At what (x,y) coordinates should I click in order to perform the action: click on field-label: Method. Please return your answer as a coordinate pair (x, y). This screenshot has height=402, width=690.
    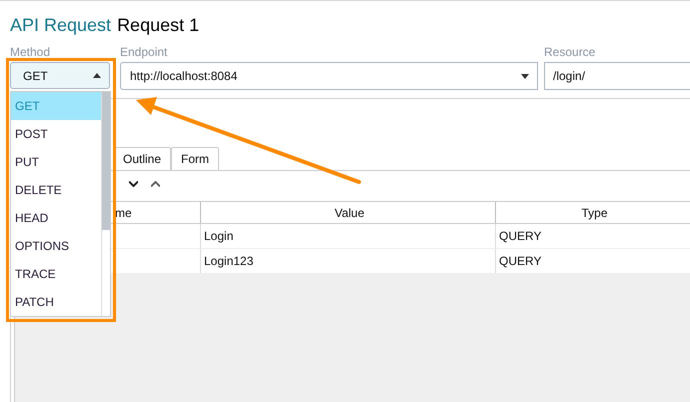
    Looking at the image, I should click on (31, 52).